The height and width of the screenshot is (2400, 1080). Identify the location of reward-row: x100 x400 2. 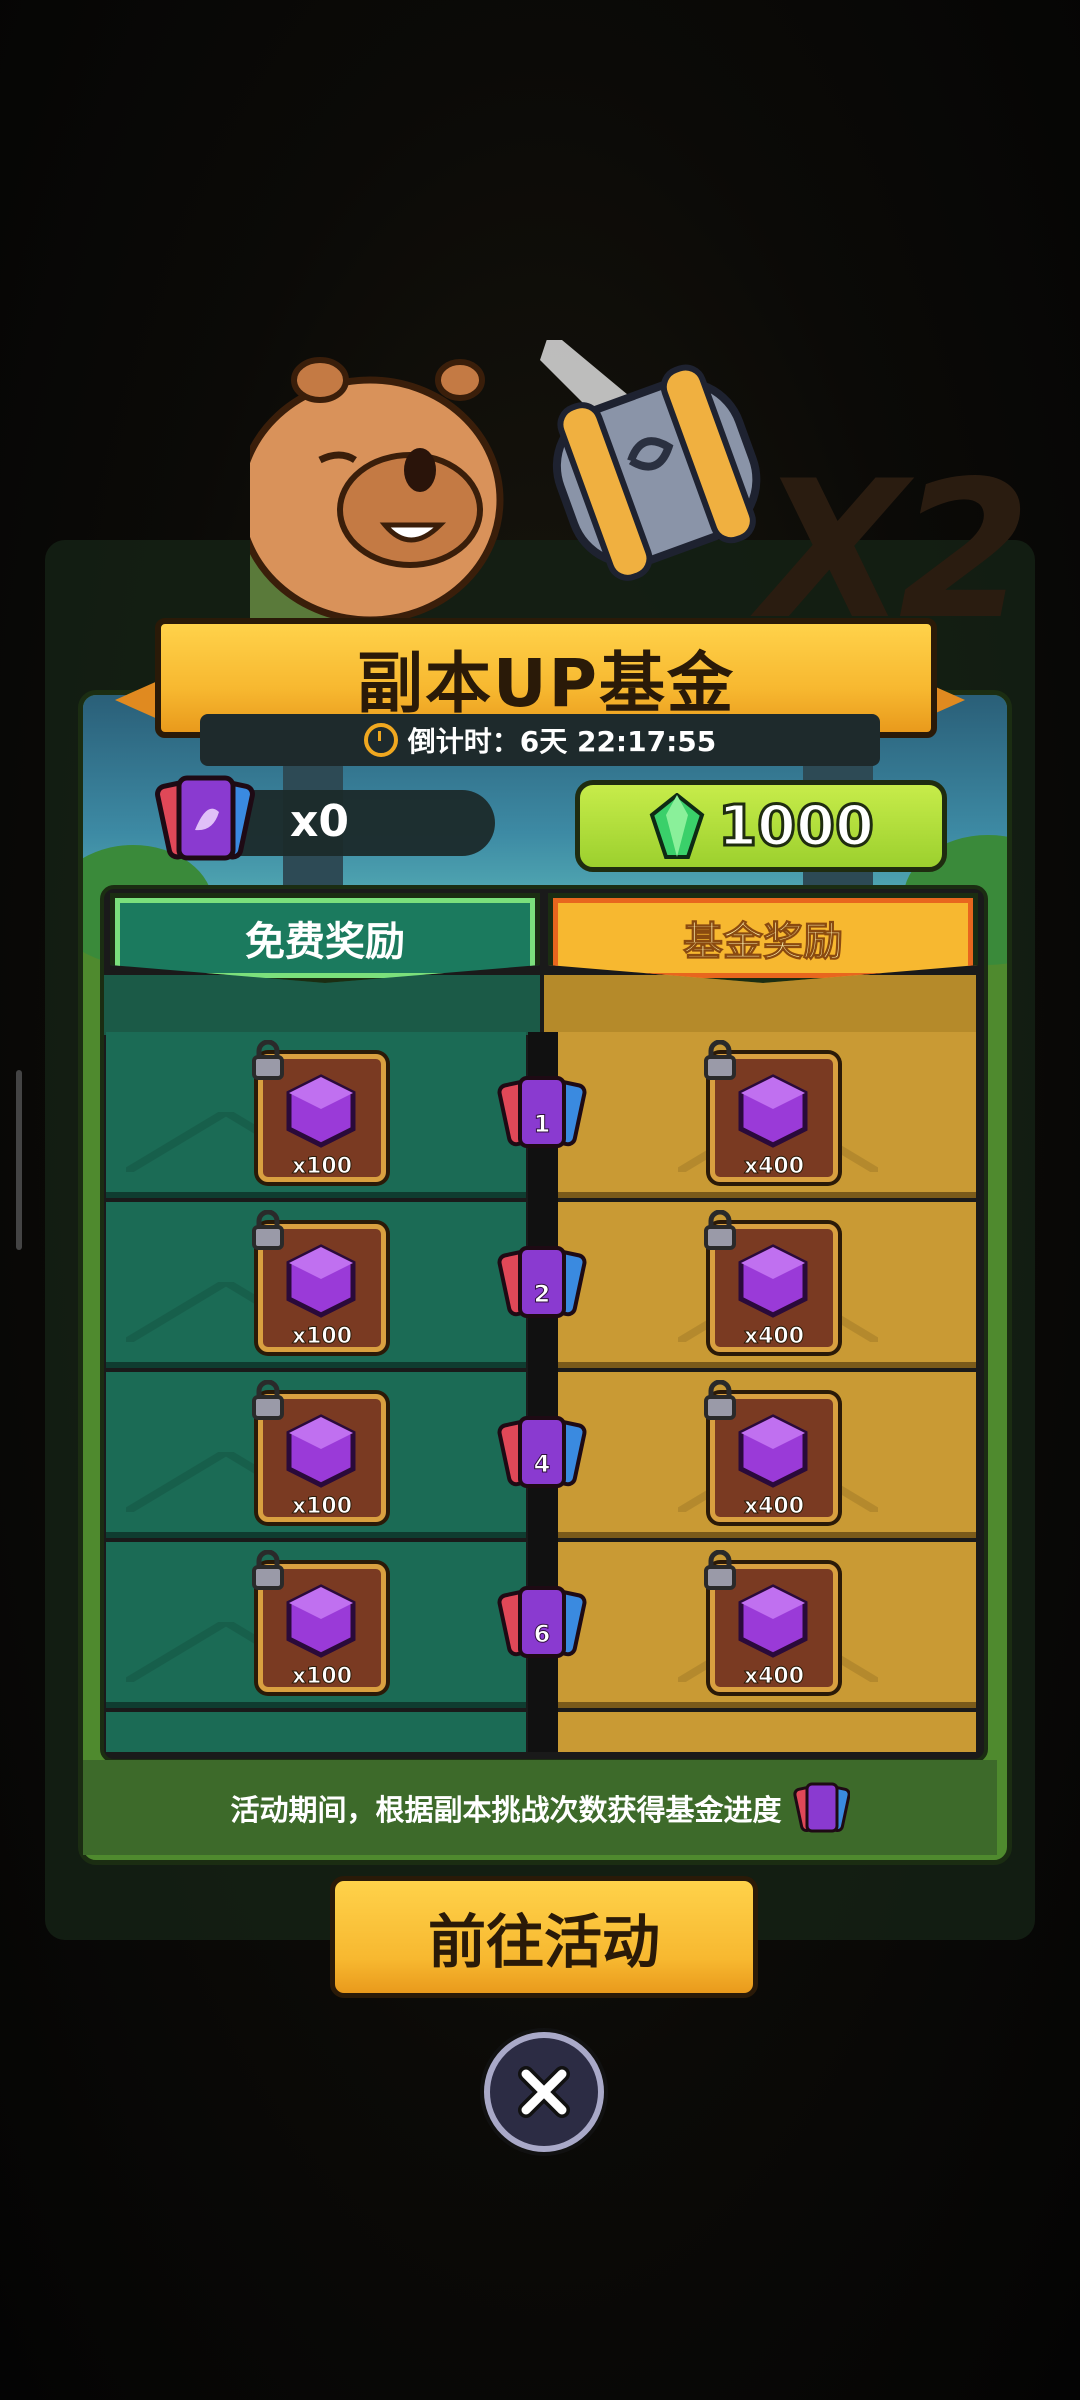
(540, 1285).